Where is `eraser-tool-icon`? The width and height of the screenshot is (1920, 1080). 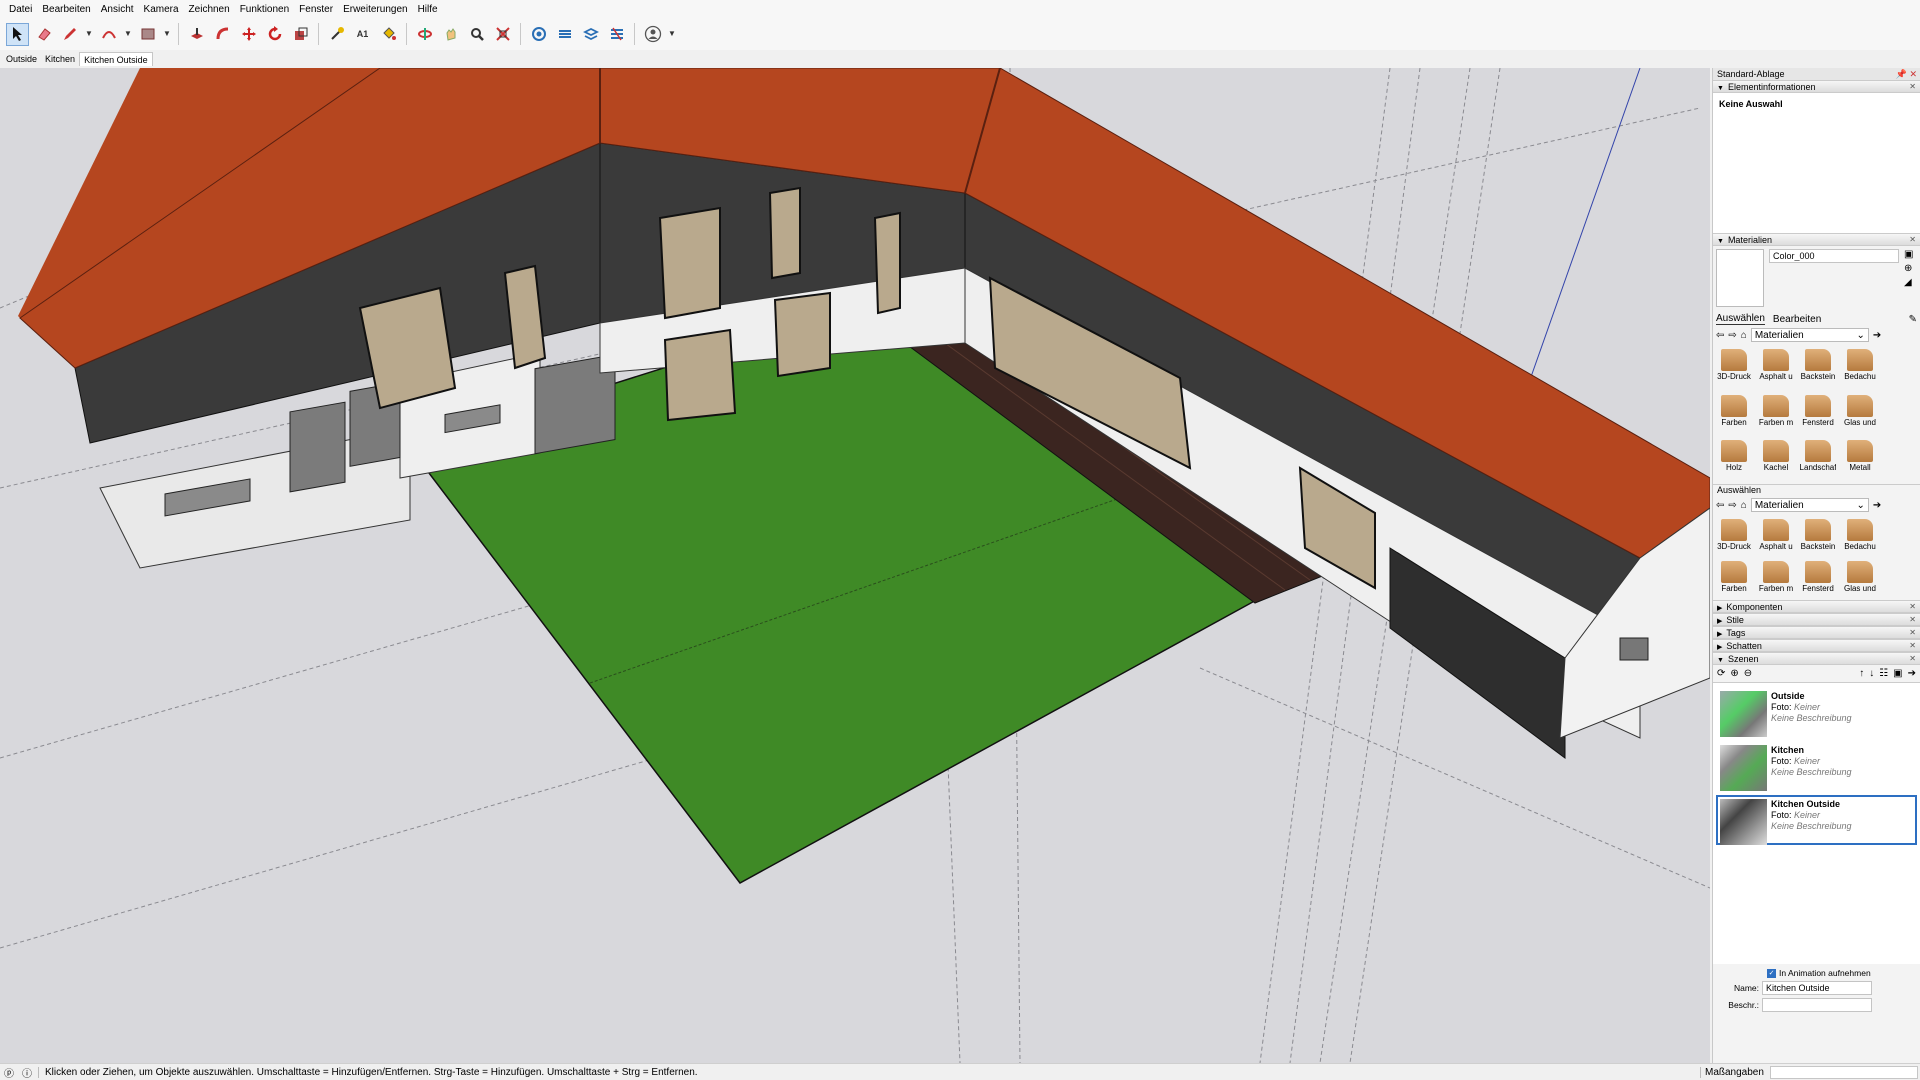
eraser-tool-icon is located at coordinates (43, 34).